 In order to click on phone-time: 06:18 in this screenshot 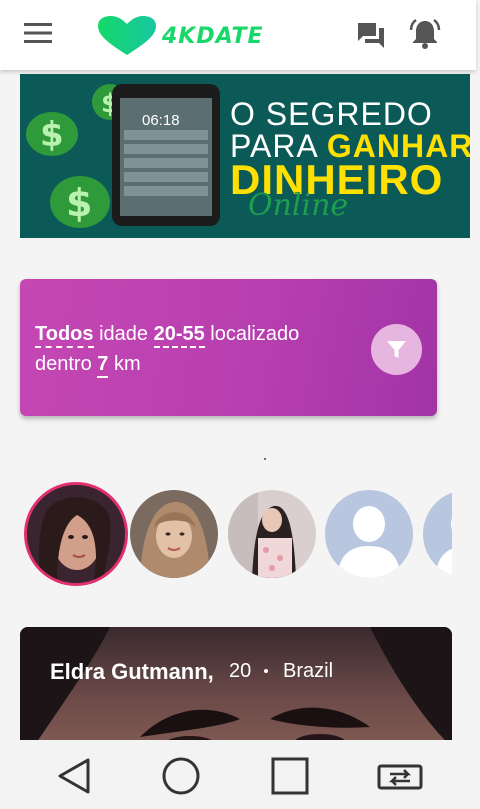, I will do `click(161, 120)`.